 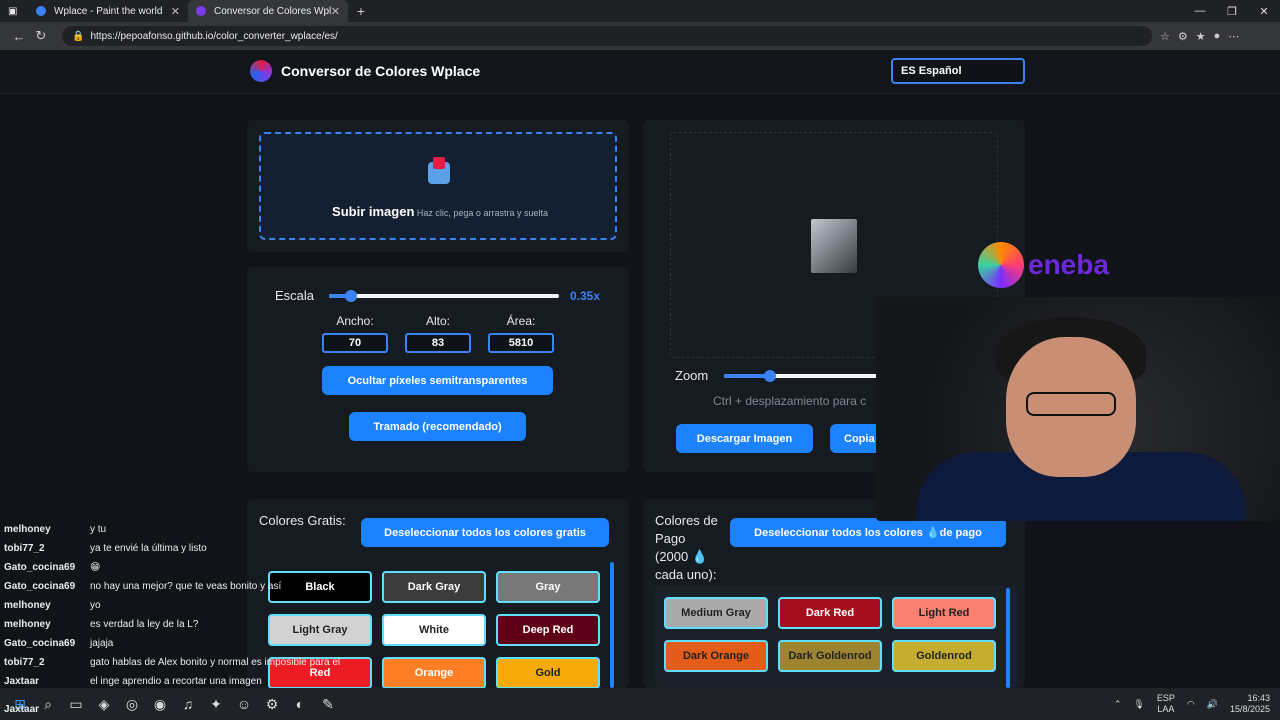 What do you see at coordinates (437, 426) in the screenshot?
I see `dither-button: Tramado (recomendado)` at bounding box center [437, 426].